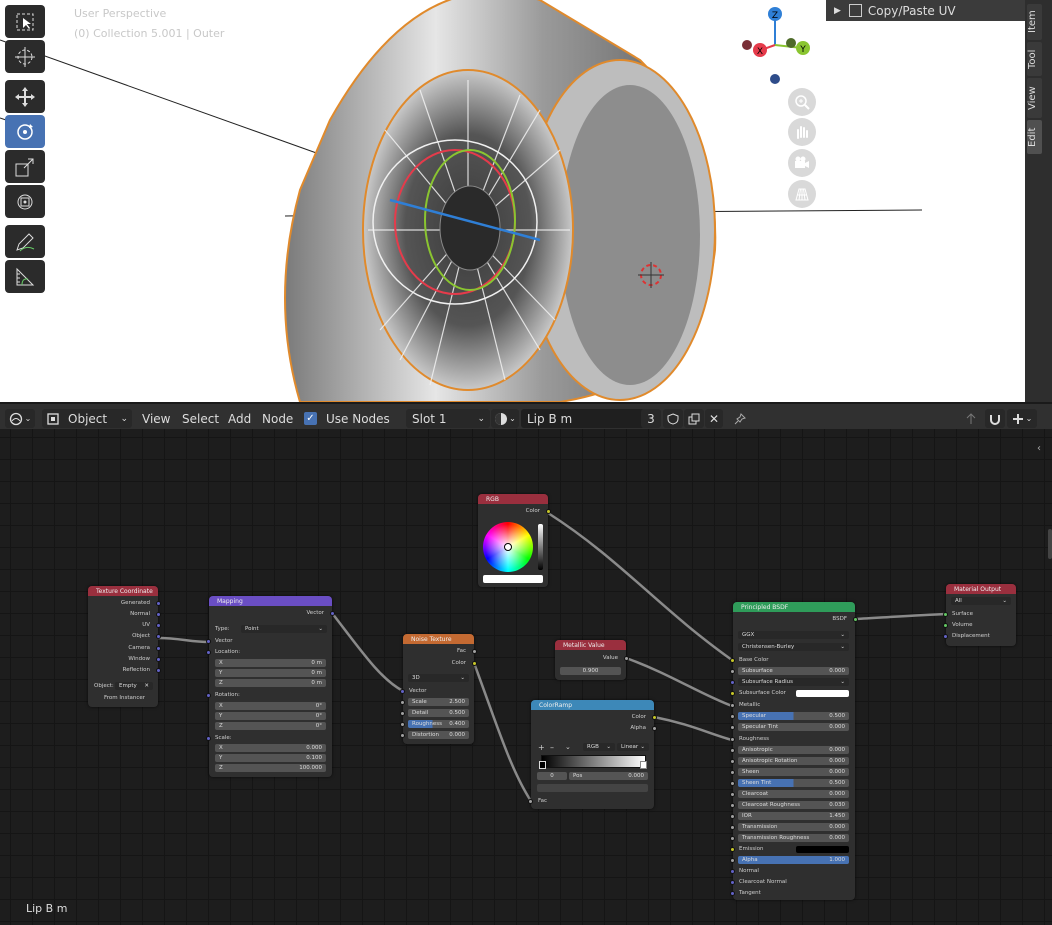 Image resolution: width=1052 pixels, height=925 pixels. Describe the element at coordinates (793, 727) in the screenshot. I see `specular-tint-field: Specular Tint 0.000` at that location.